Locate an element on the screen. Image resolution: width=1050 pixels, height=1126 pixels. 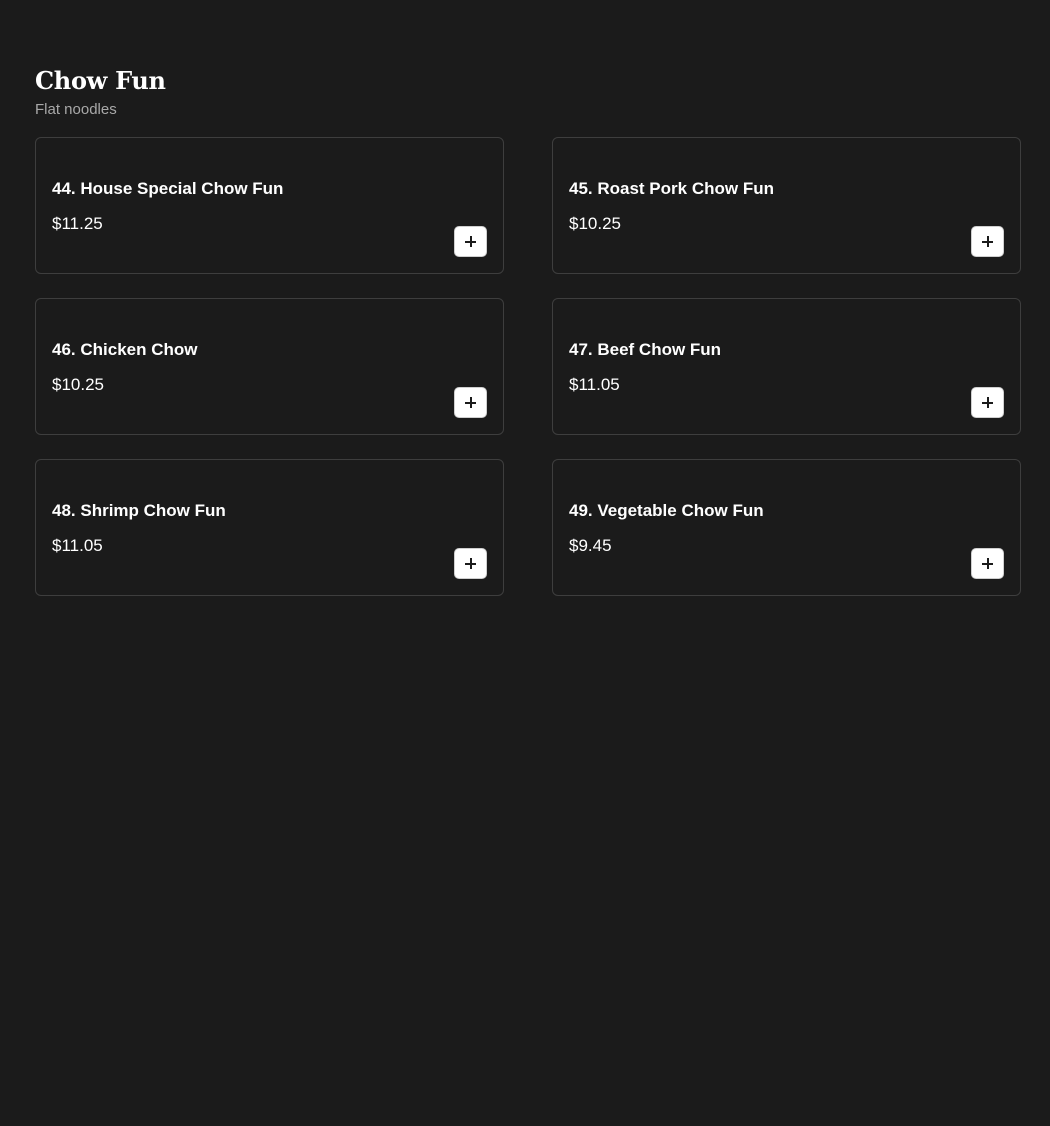
menu-item-name: 49. Vegetable Chow Fun is located at coordinates (666, 510).